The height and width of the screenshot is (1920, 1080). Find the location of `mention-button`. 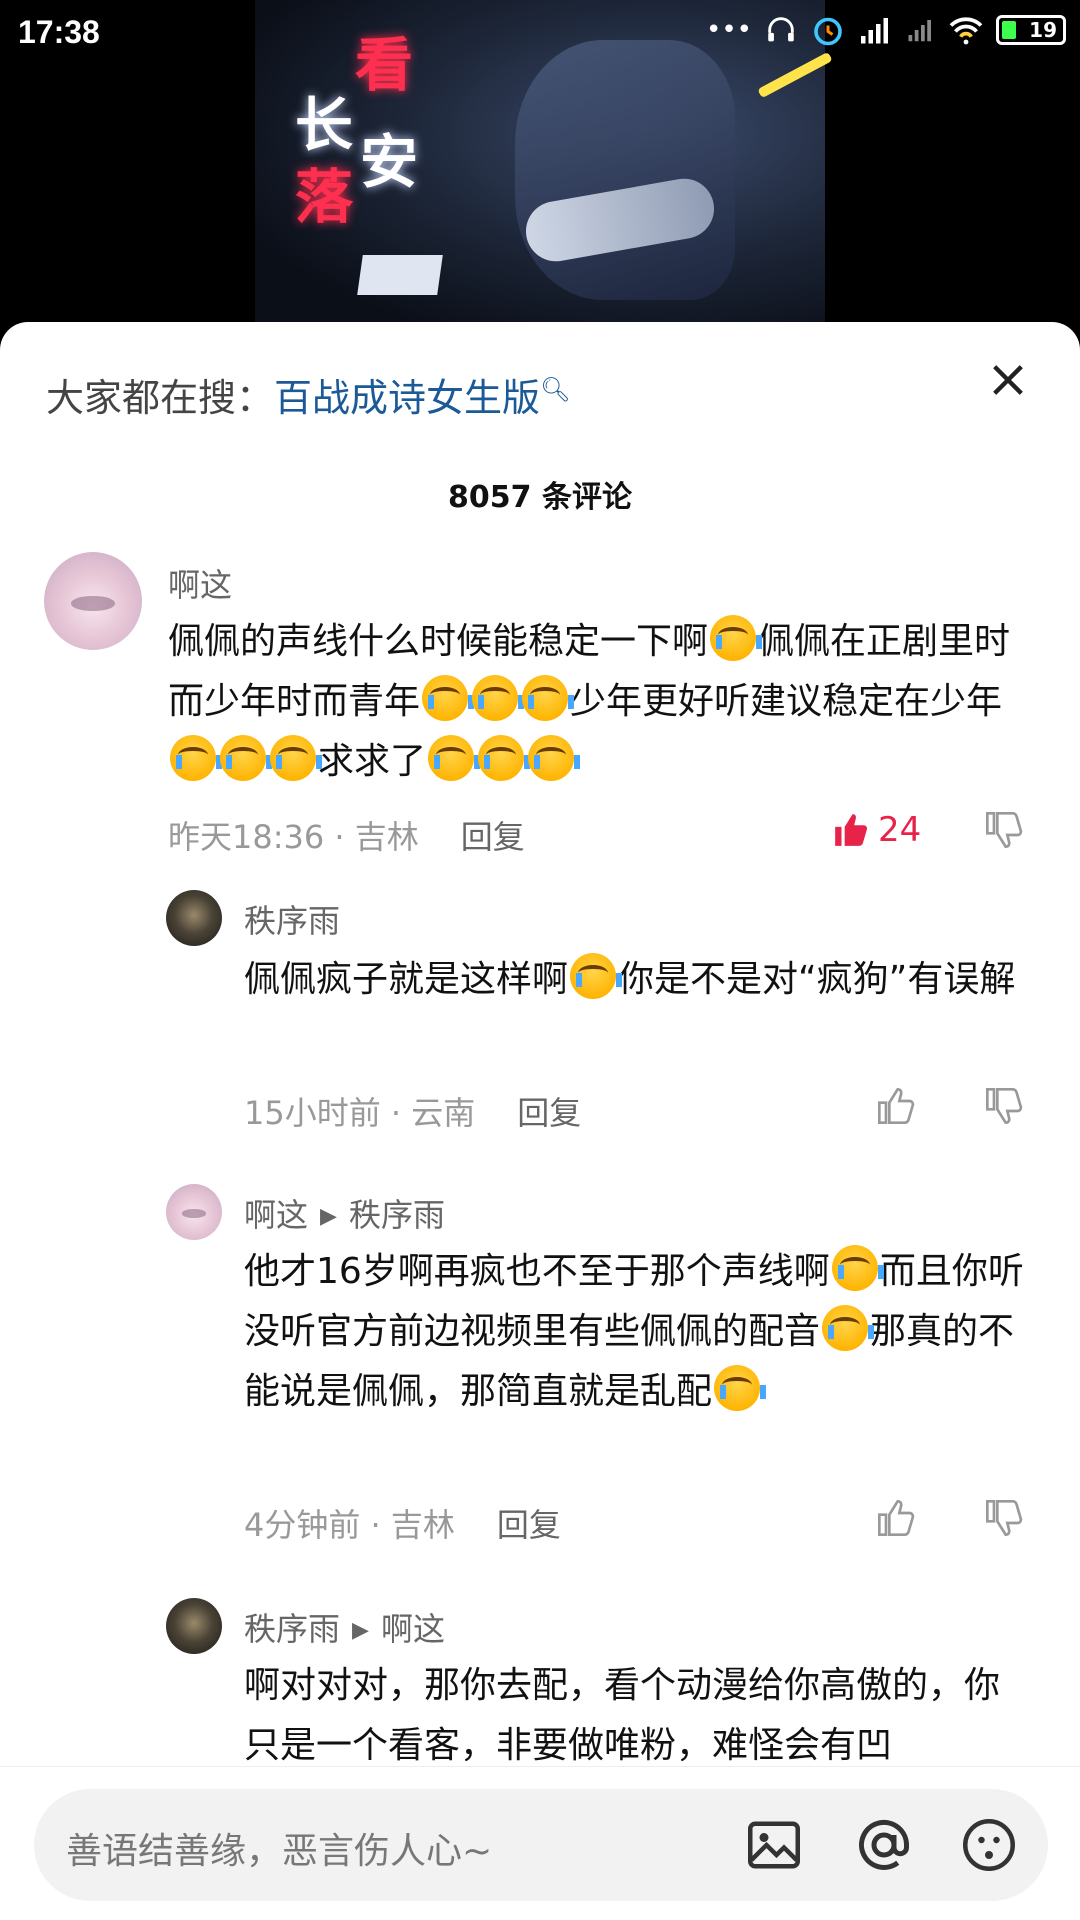

mention-button is located at coordinates (884, 1845).